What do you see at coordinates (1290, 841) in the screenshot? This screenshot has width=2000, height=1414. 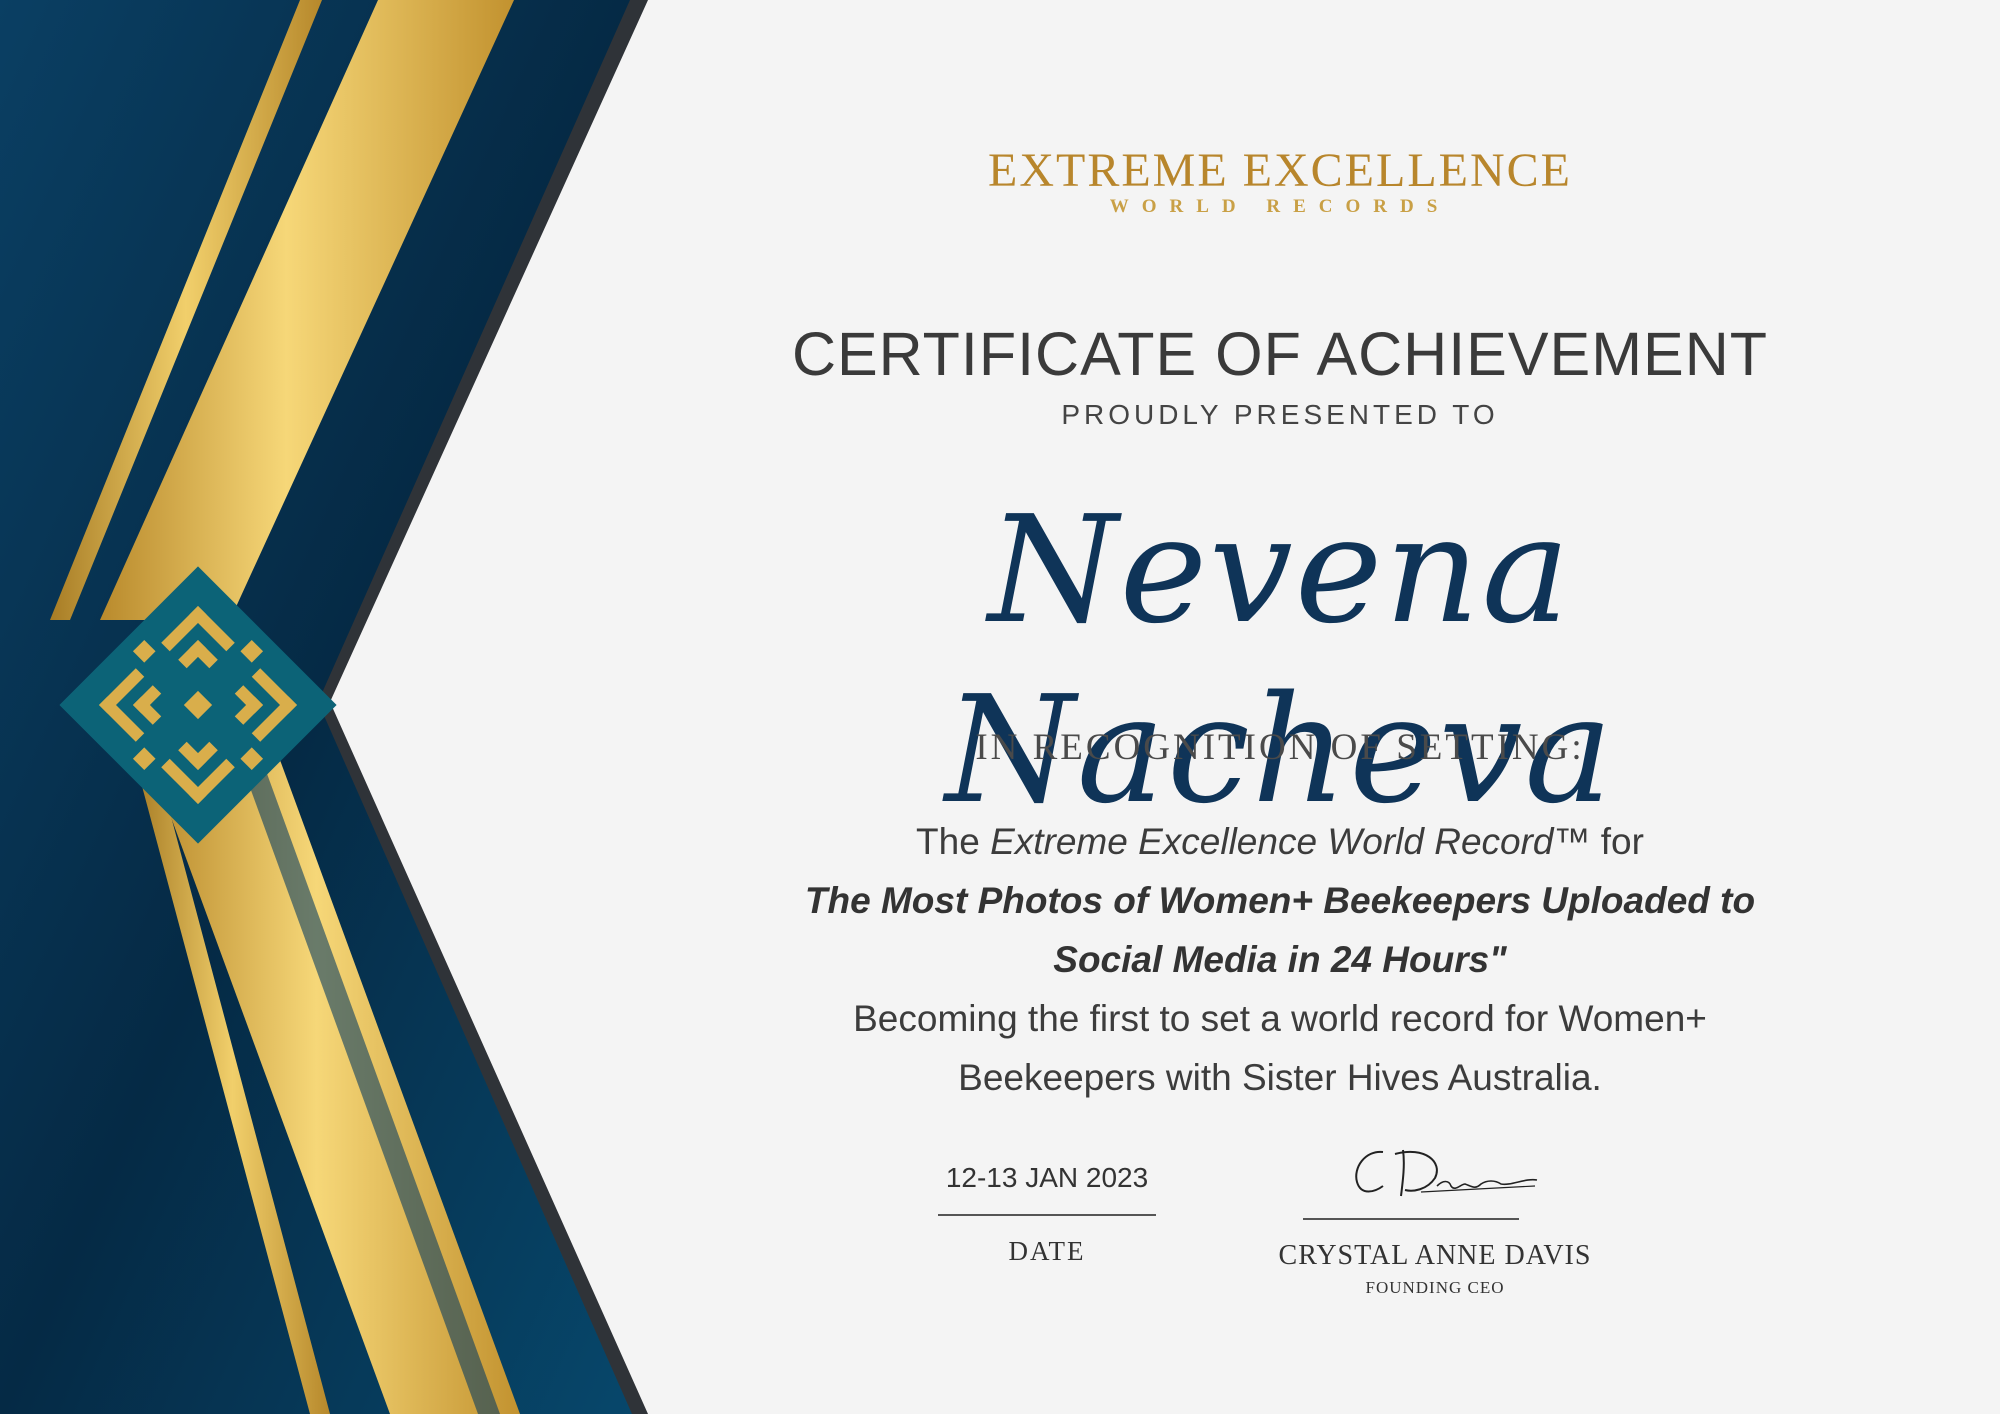 I see `record-name: Extreme Excellence World Record™` at bounding box center [1290, 841].